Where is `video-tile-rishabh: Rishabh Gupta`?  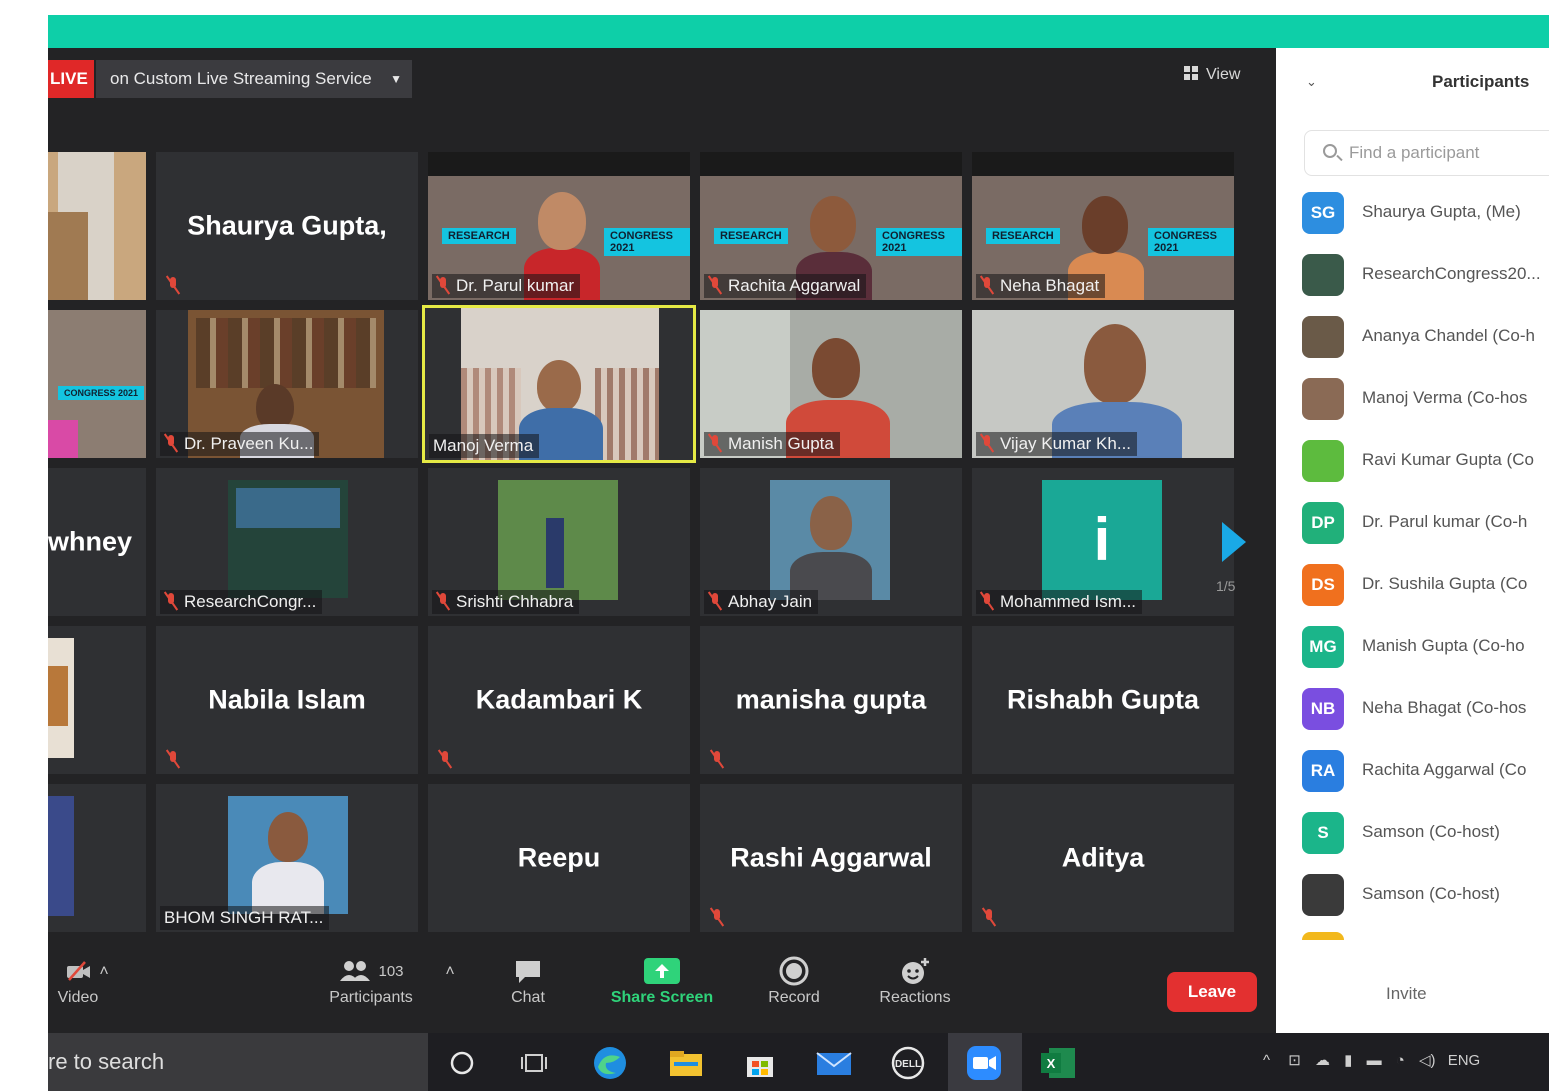 video-tile-rishabh: Rishabh Gupta is located at coordinates (1103, 700).